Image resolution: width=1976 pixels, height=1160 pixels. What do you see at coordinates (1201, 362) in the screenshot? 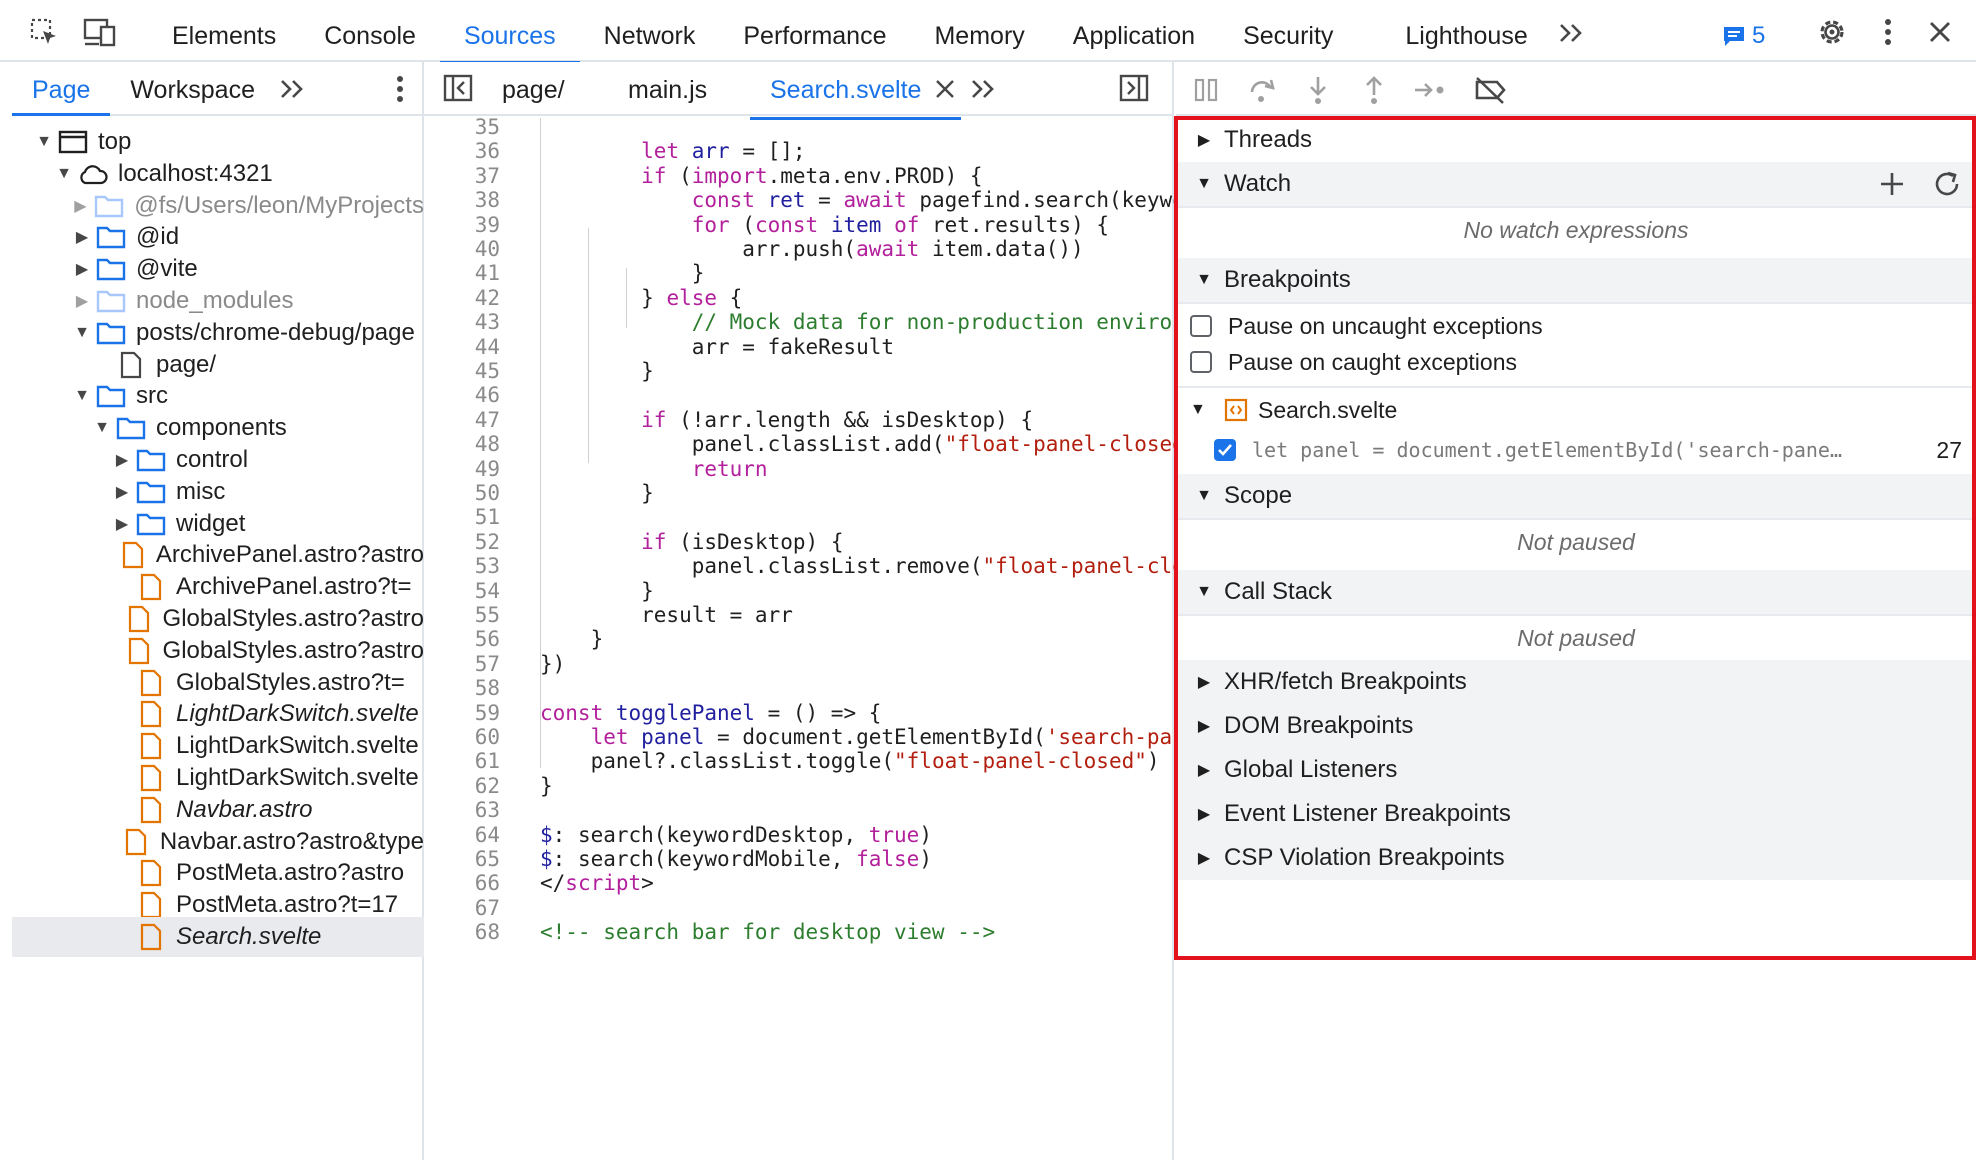
I see `pause-caught-checkbox` at bounding box center [1201, 362].